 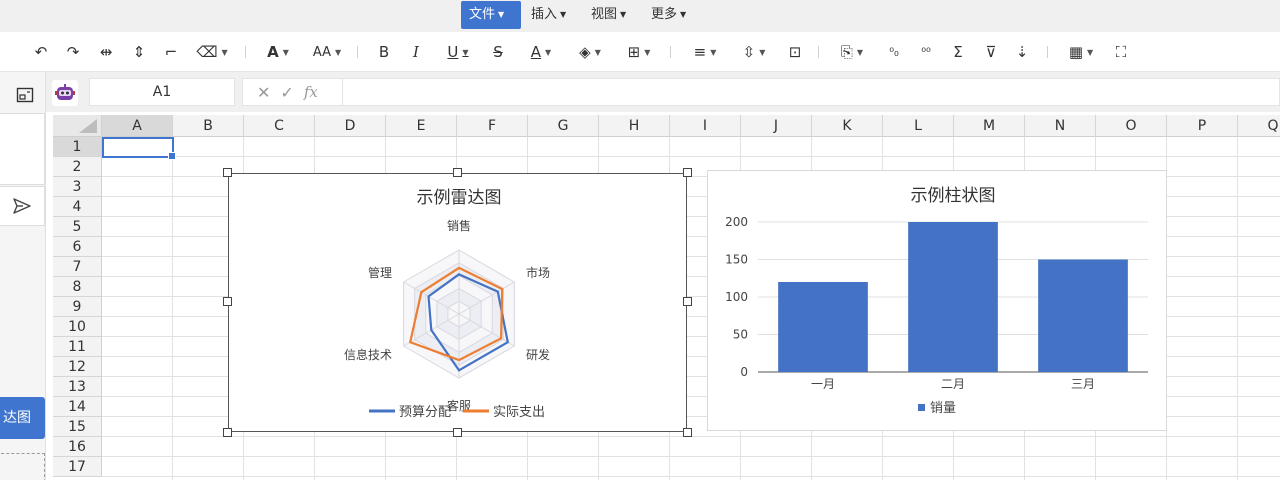 I want to click on column-header-o: O, so click(x=1131, y=126).